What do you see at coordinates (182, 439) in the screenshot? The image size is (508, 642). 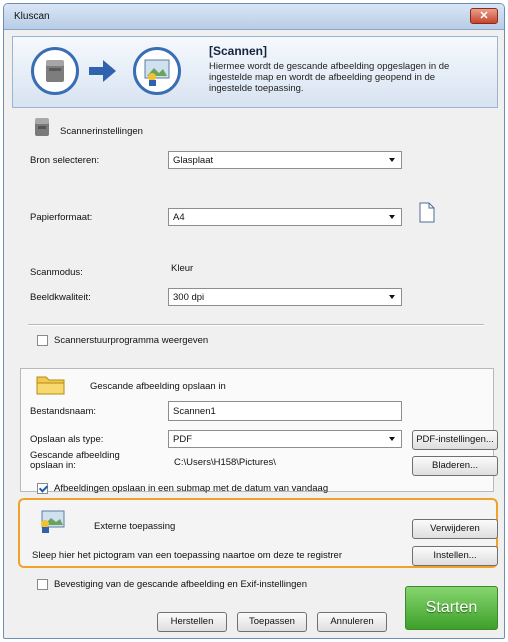 I see `file-type-value: PDF` at bounding box center [182, 439].